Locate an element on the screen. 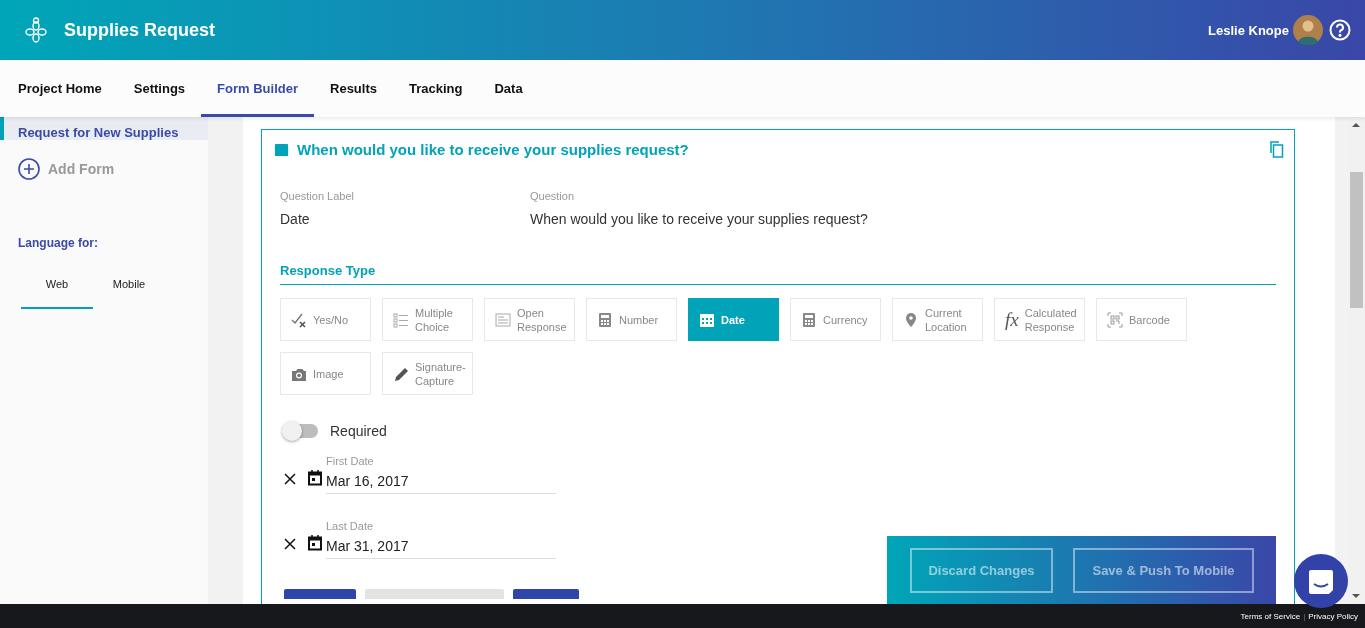 This screenshot has width=1365, height=628. language-heading: Language for: is located at coordinates (58, 243).